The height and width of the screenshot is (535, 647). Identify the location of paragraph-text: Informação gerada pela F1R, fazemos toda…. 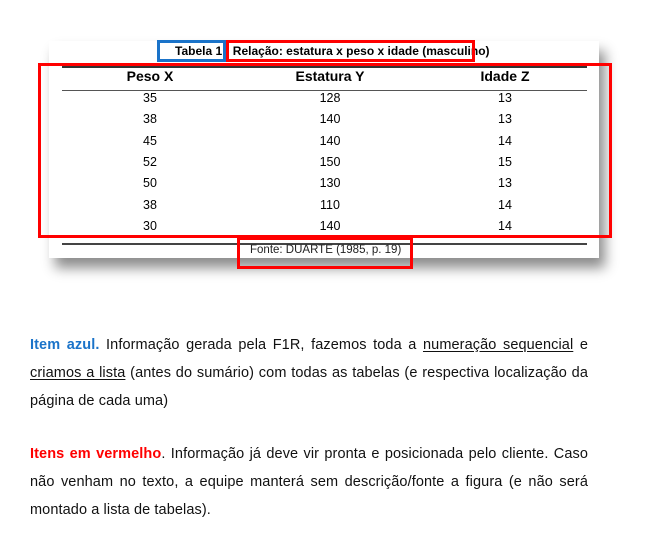
(261, 345).